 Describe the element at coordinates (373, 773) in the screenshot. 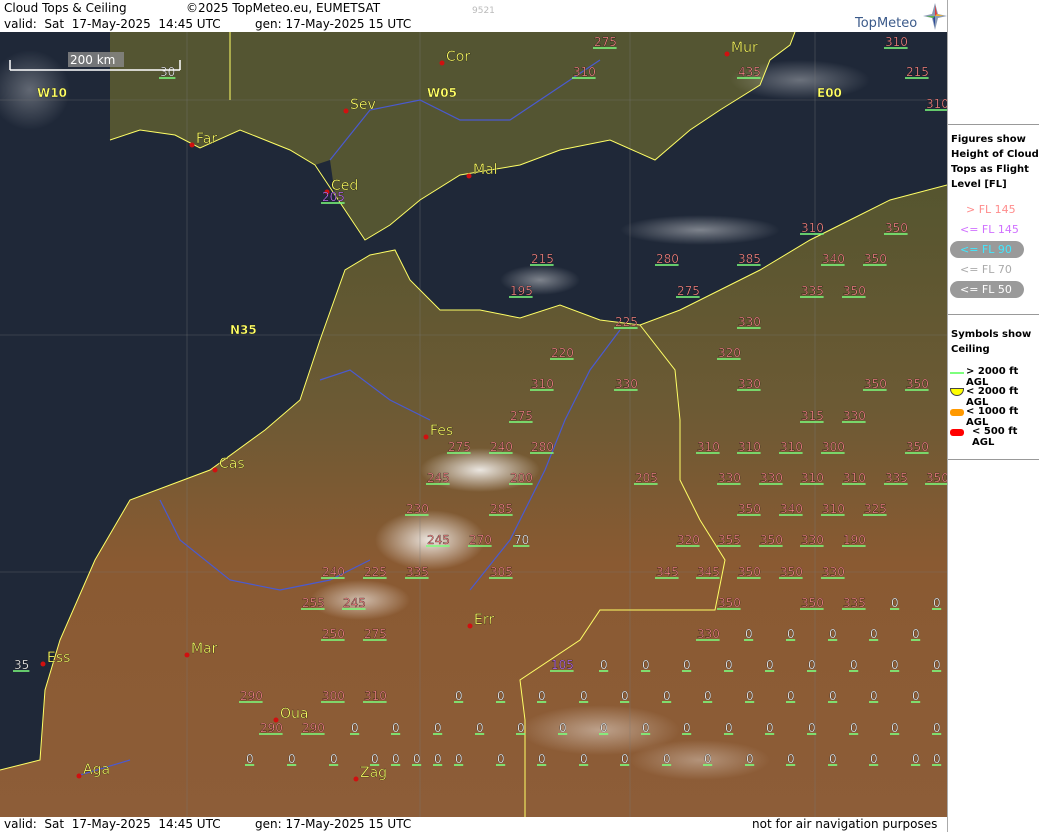

I see `city-label: Zag` at that location.